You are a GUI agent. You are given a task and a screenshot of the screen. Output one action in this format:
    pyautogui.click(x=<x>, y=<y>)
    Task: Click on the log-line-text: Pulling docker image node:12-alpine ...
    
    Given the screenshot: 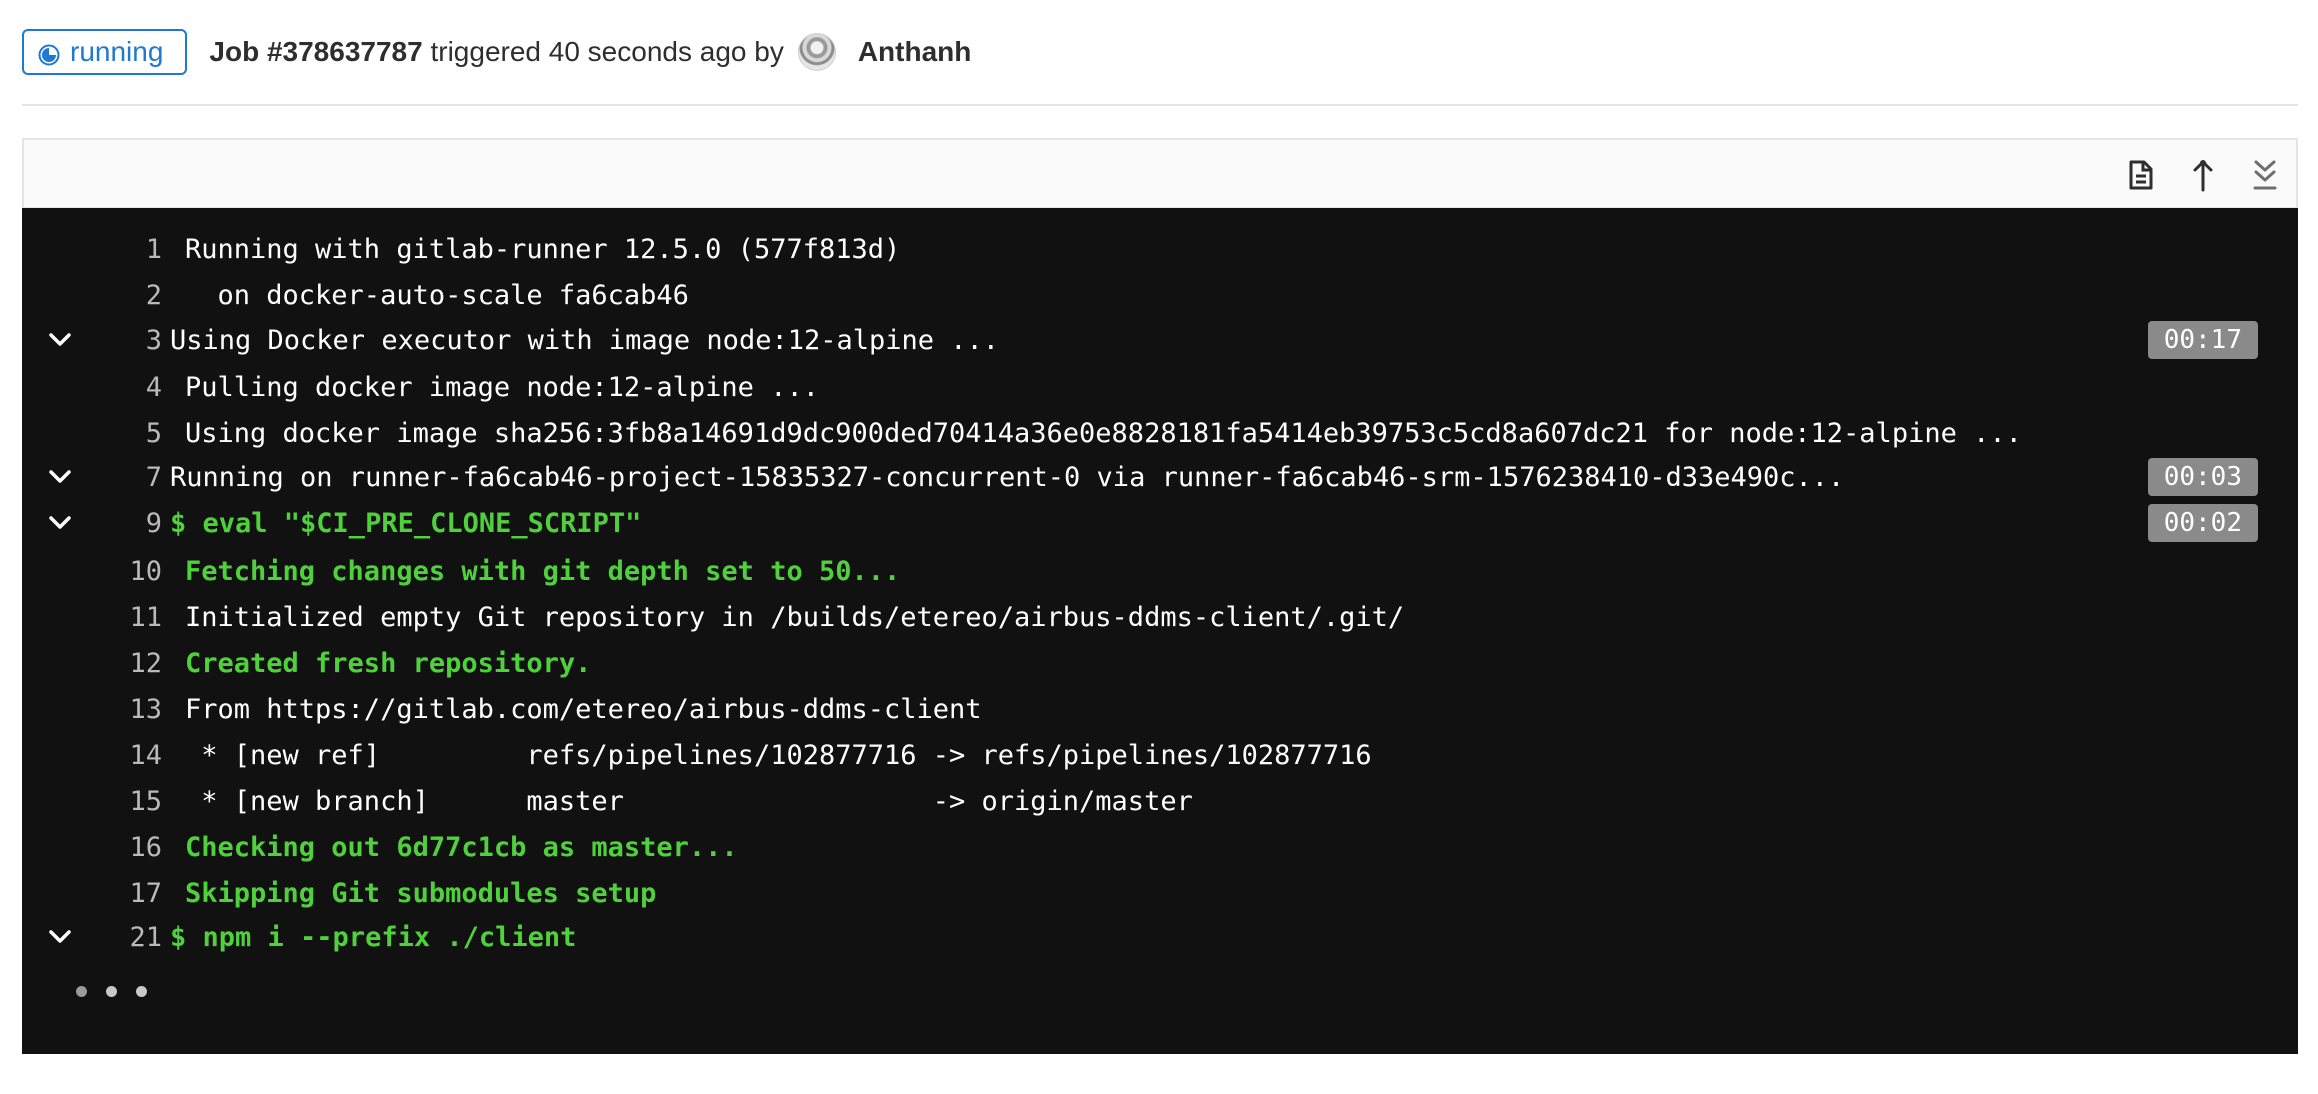 What is the action you would take?
    pyautogui.click(x=502, y=387)
    